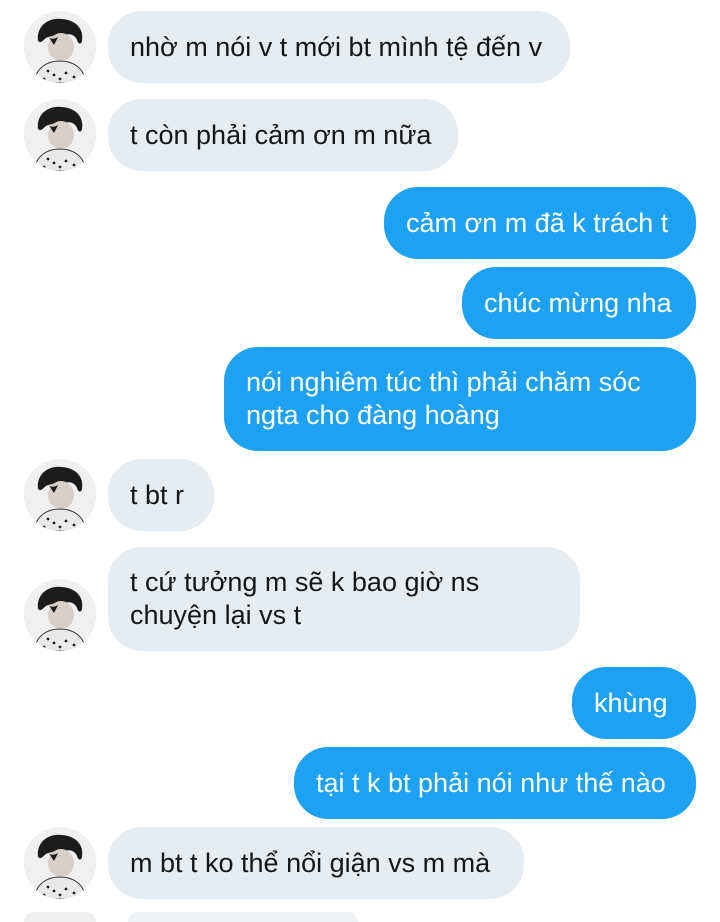  I want to click on message-text-line: chúc mừng nha, so click(578, 302).